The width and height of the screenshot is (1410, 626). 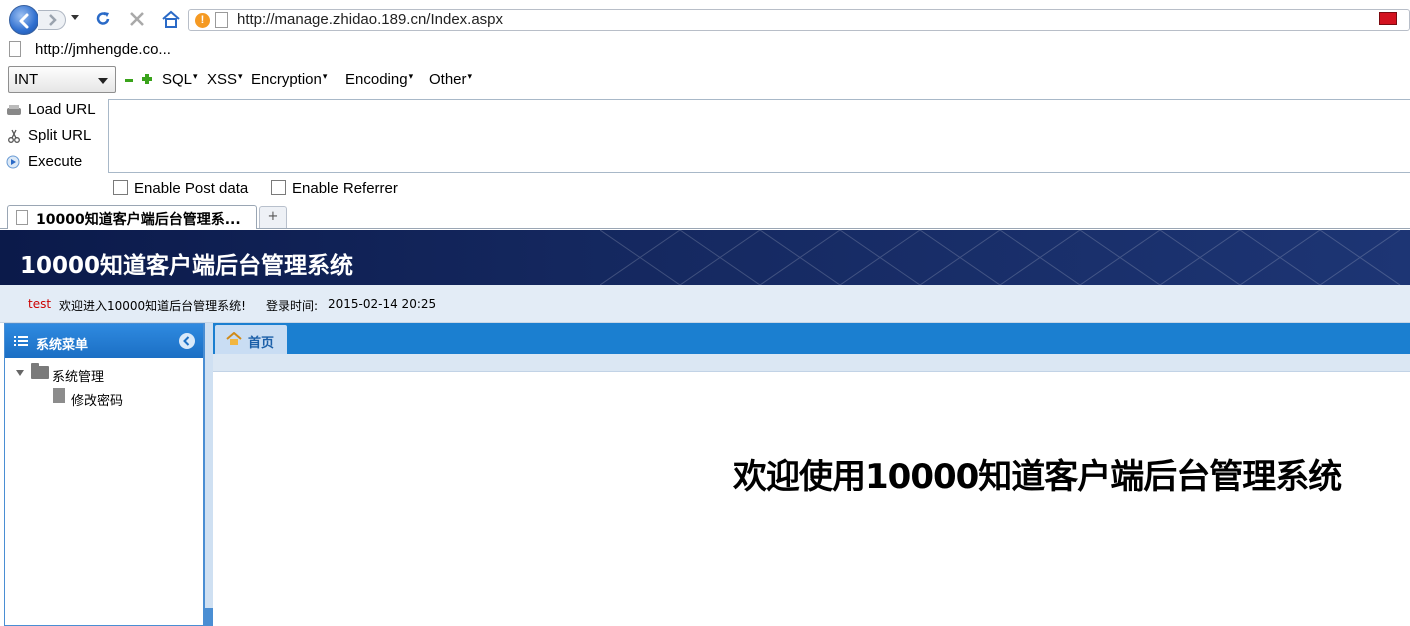 I want to click on chevron-left-icon, so click(x=186, y=341).